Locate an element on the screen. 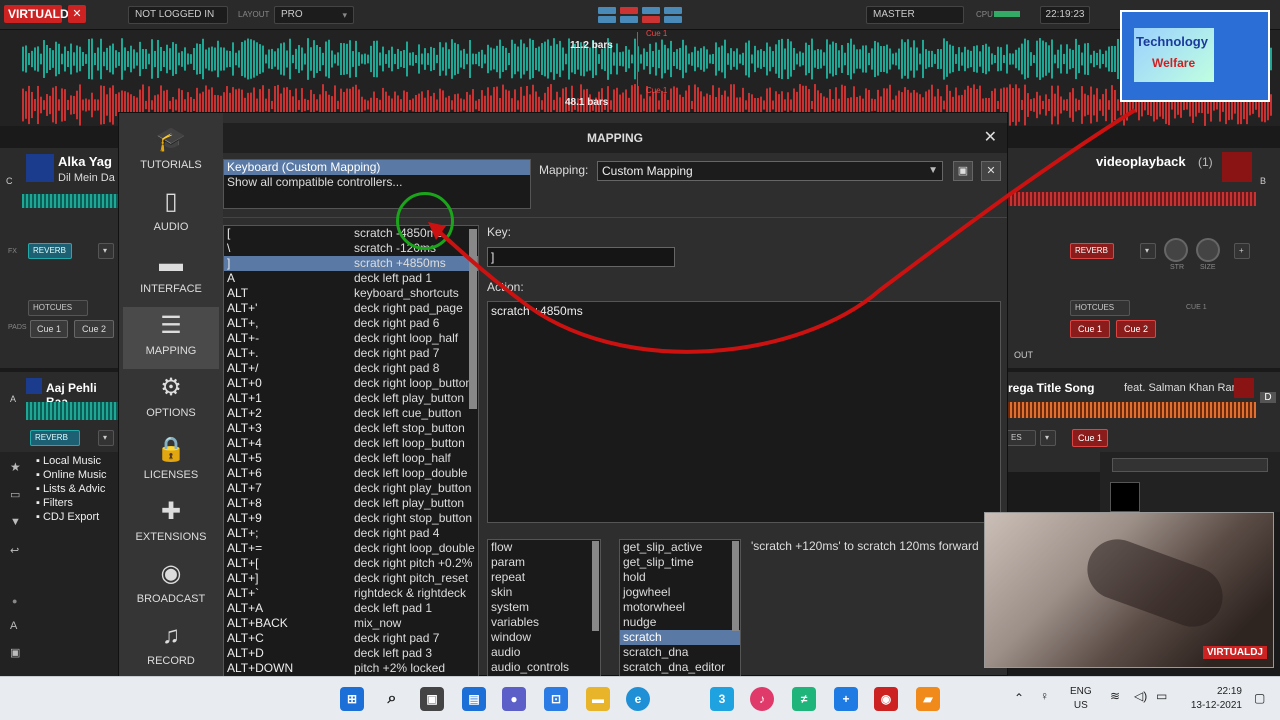 The height and width of the screenshot is (720, 1280). key-mapping-row: ALT+3 deck left stop_button is located at coordinates (351, 428).